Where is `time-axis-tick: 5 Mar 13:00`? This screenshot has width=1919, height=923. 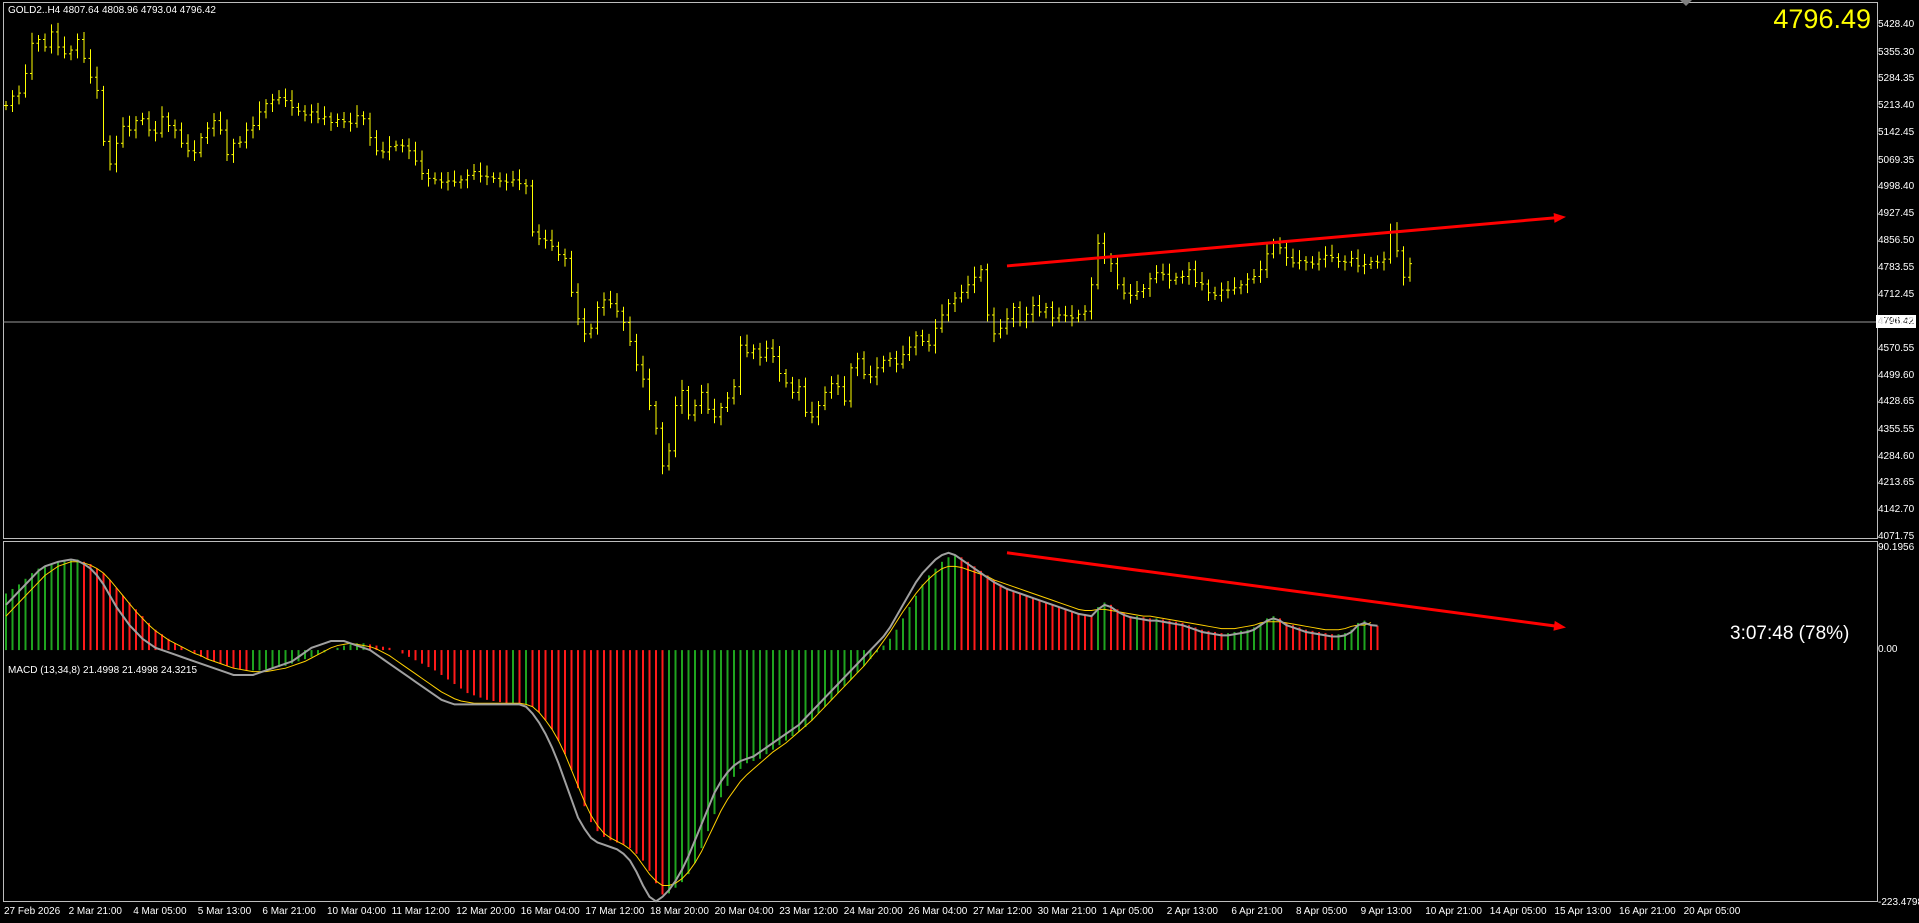 time-axis-tick: 5 Mar 13:00 is located at coordinates (224, 911).